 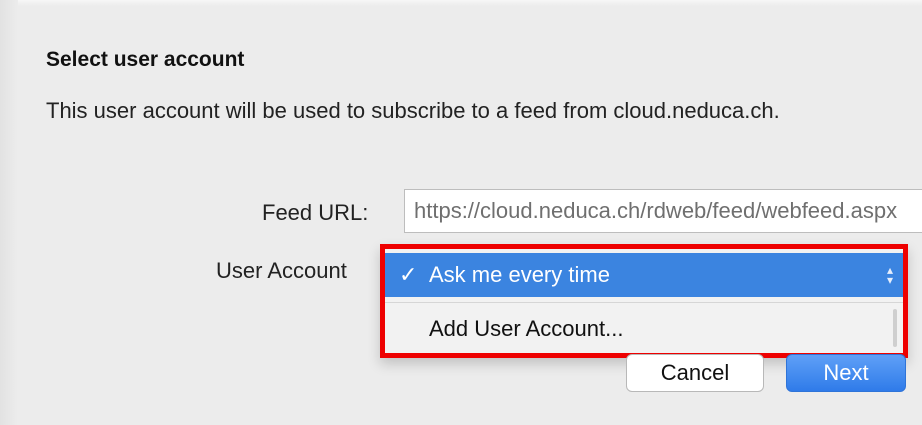 I want to click on menu-item-ask-every-time: ✓ Ask me every time ▴ ▾, so click(x=644, y=275).